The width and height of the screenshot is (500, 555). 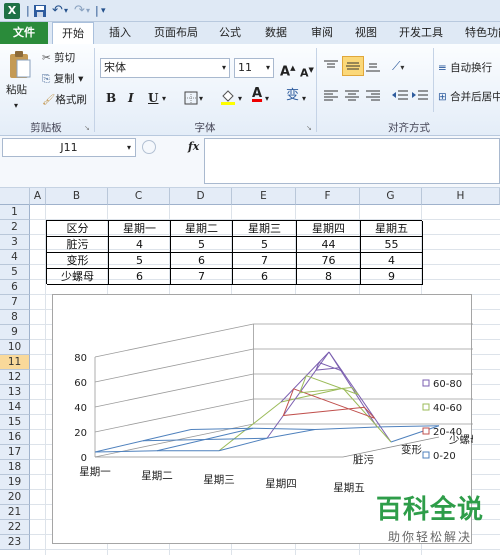 What do you see at coordinates (77, 196) in the screenshot?
I see `col-header-b: B` at bounding box center [77, 196].